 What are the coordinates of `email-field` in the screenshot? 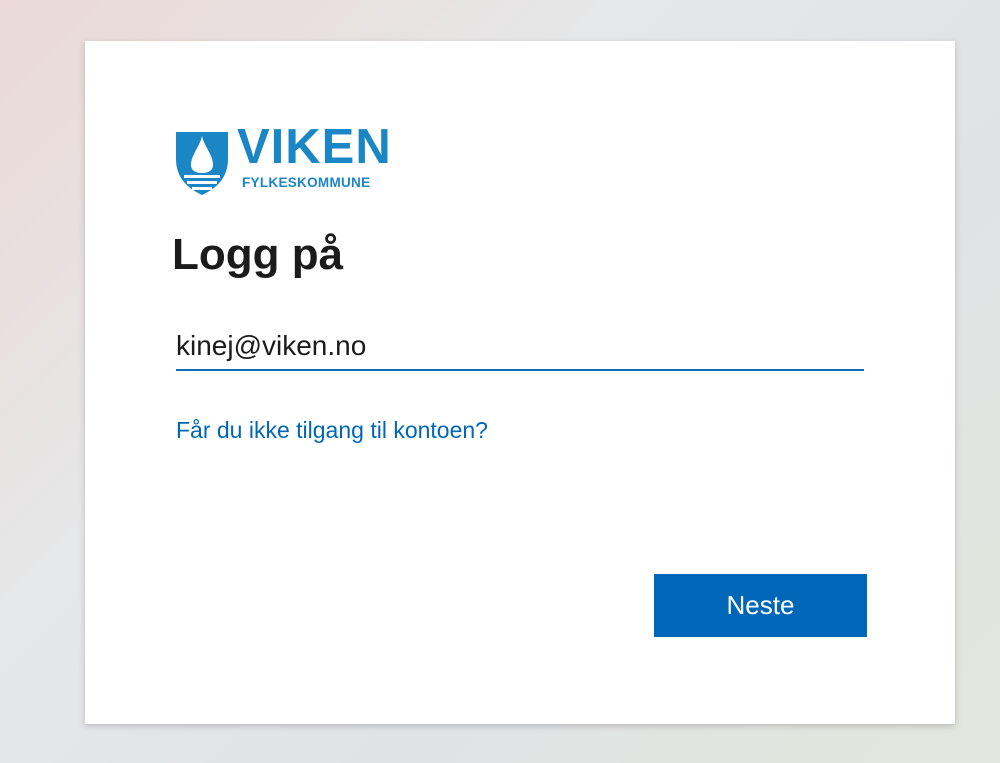 It's located at (520, 347).